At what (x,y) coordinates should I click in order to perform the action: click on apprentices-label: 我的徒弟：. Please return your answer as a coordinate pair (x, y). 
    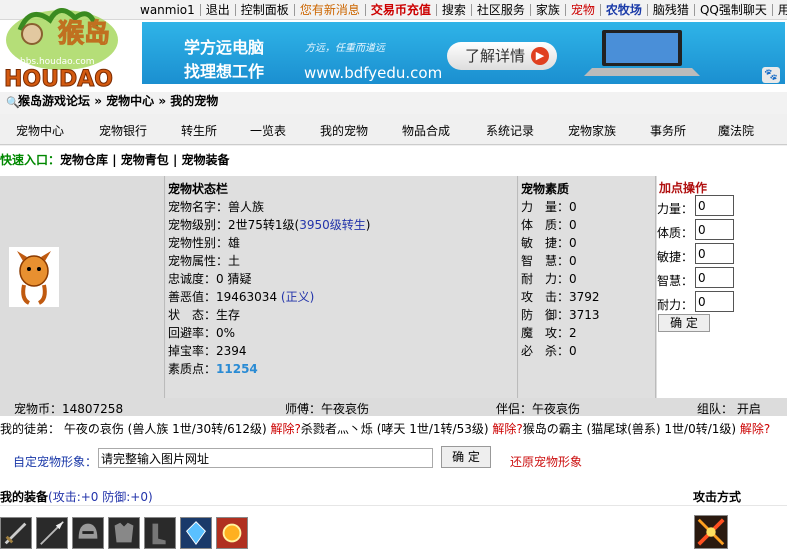
    Looking at the image, I should click on (30, 429).